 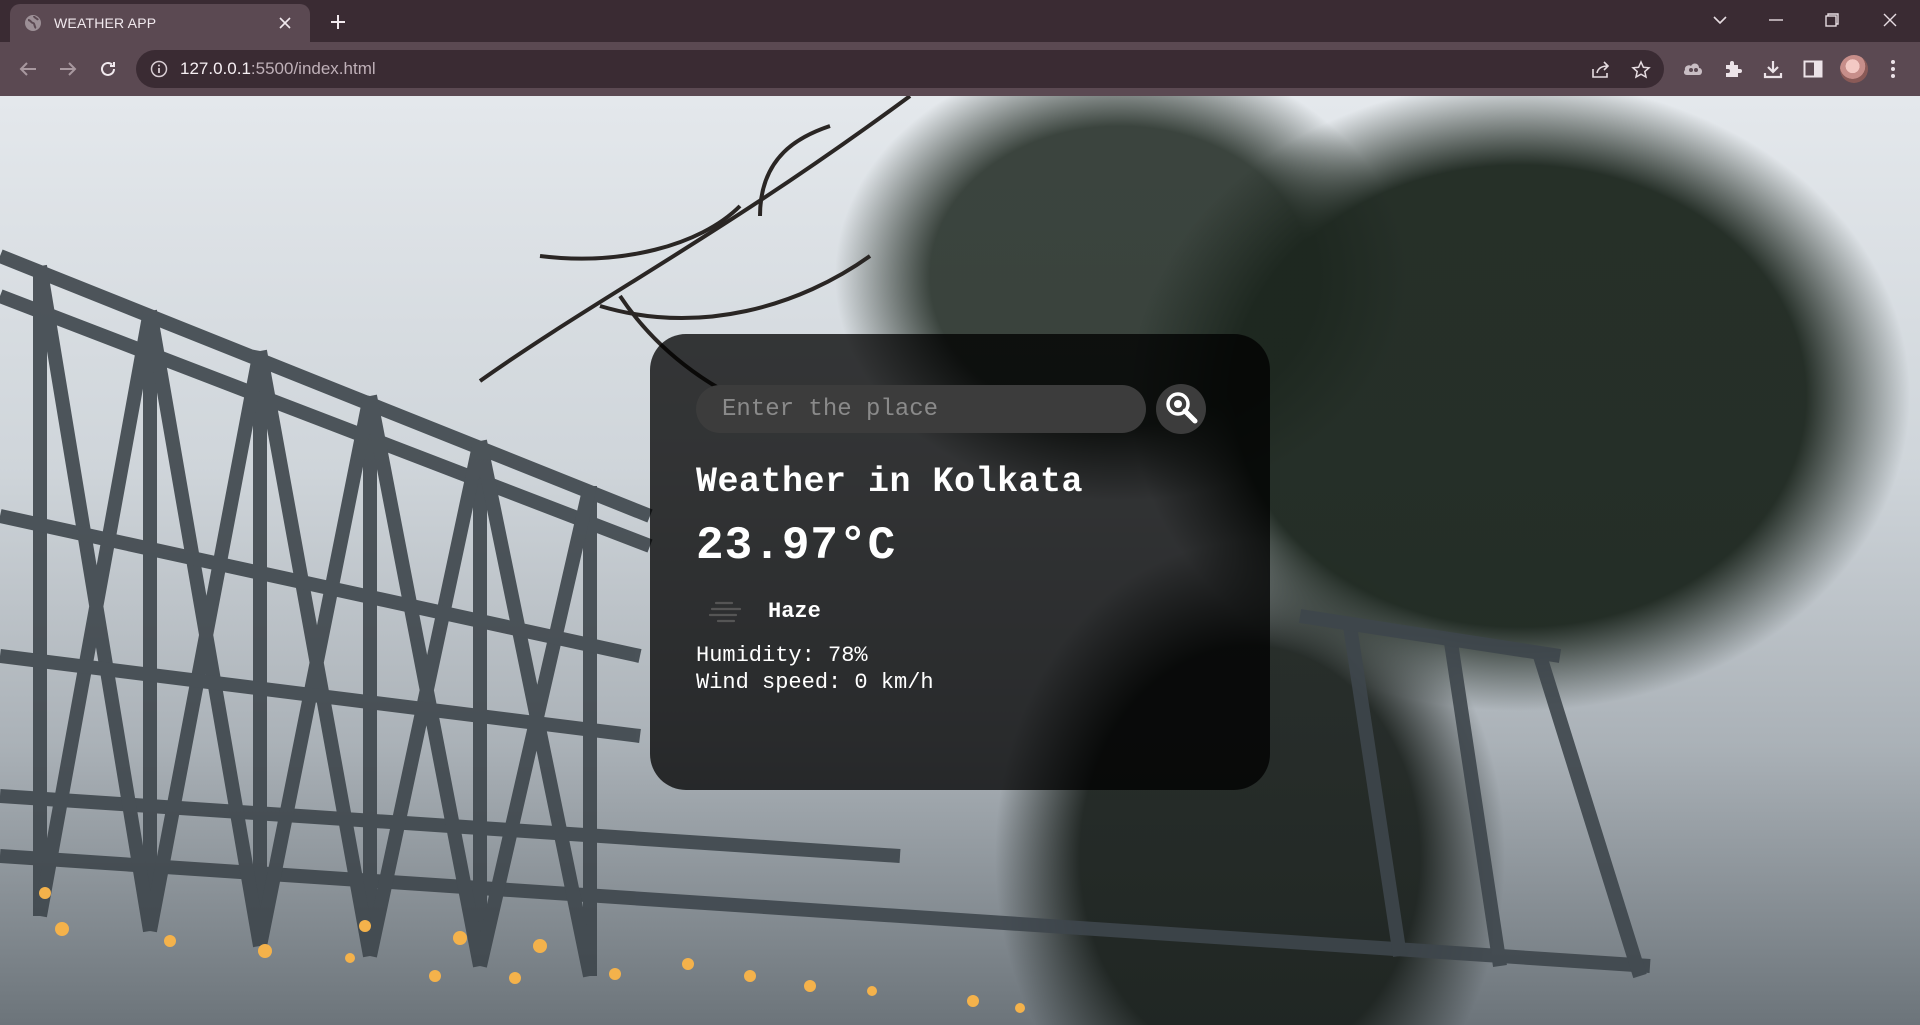 What do you see at coordinates (1813, 69) in the screenshot?
I see `side-panel-icon` at bounding box center [1813, 69].